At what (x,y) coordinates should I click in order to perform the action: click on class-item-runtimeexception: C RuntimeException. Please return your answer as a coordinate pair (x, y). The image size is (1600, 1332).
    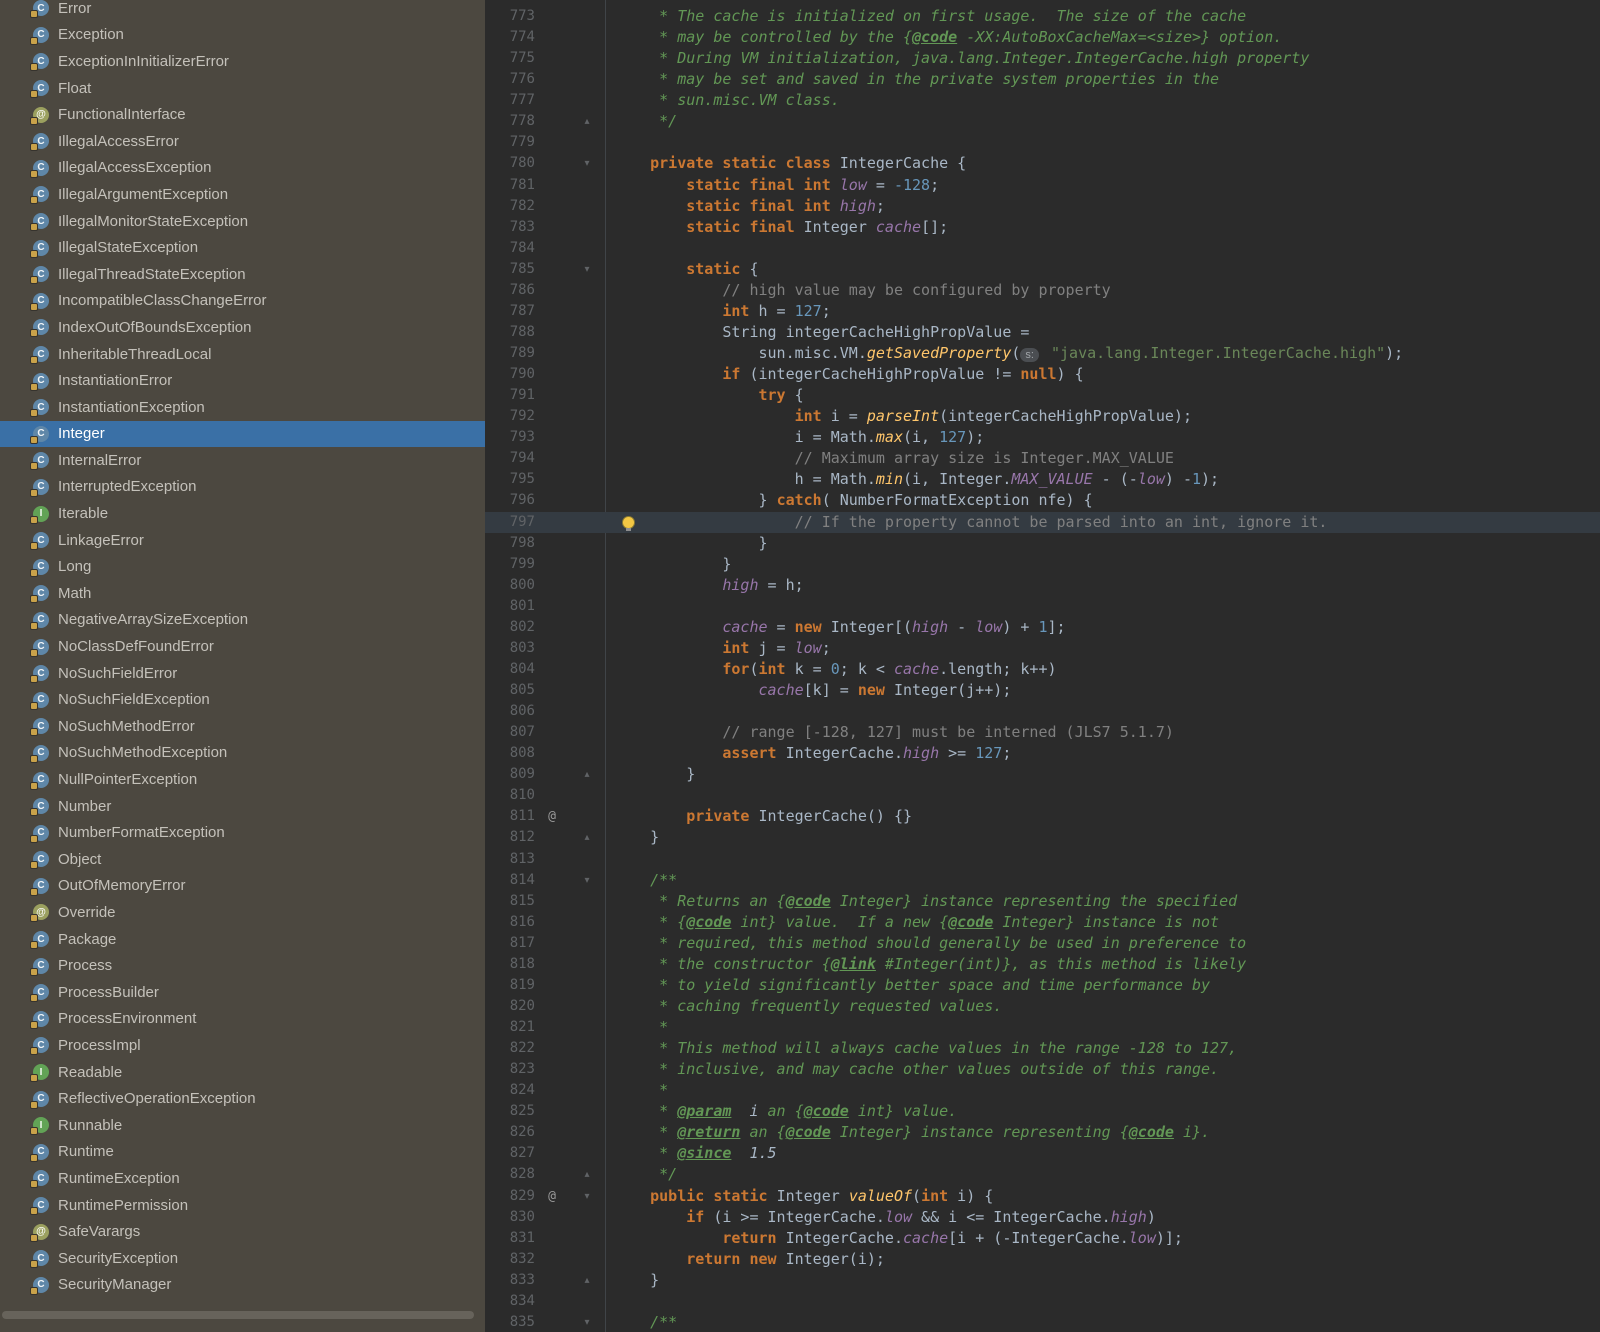
    Looking at the image, I should click on (242, 1178).